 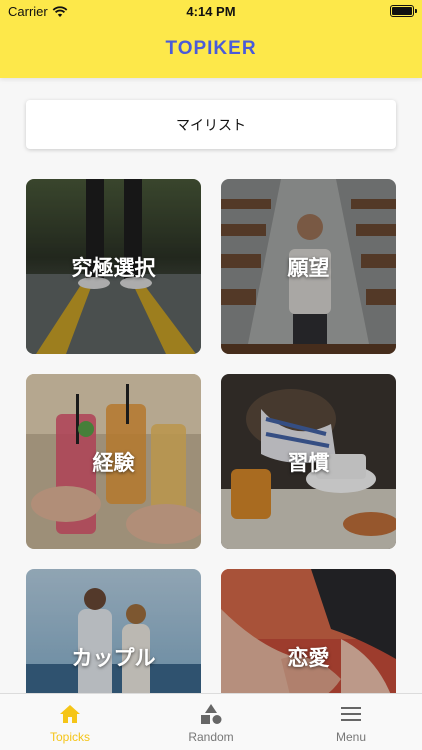 What do you see at coordinates (403, 11) in the screenshot?
I see `battery-icon` at bounding box center [403, 11].